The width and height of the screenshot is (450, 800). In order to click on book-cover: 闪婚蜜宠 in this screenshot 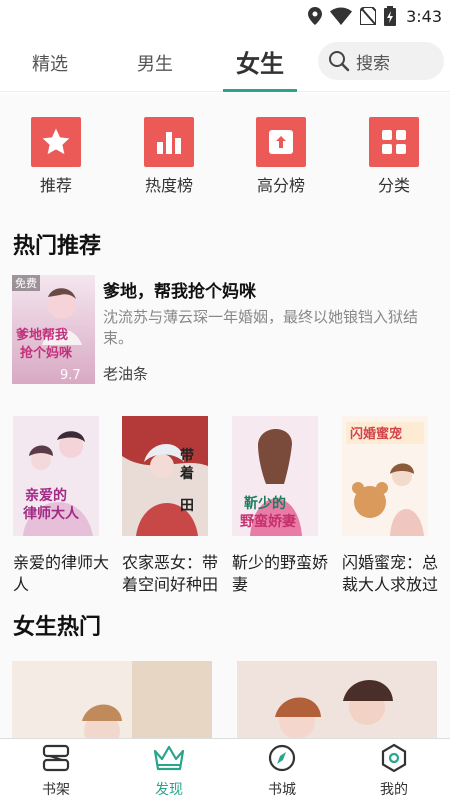, I will do `click(385, 476)`.